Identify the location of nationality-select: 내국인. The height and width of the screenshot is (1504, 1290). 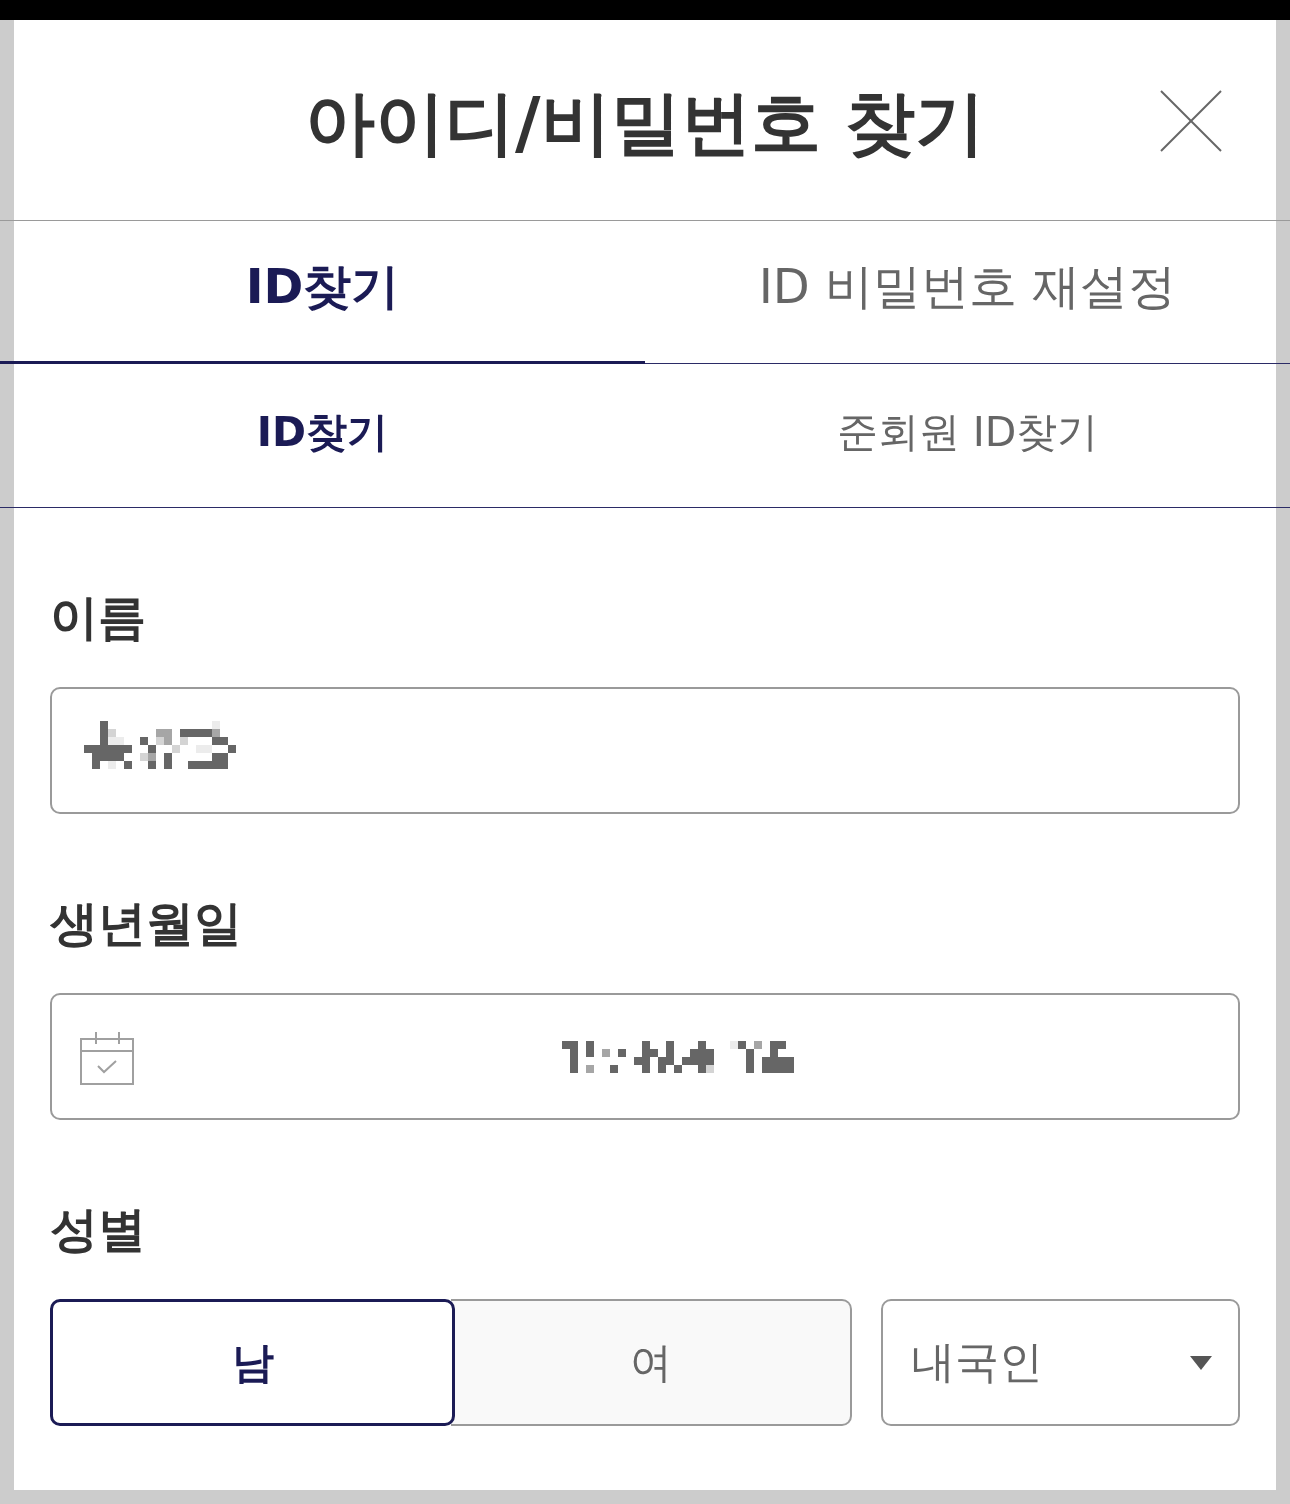
(1060, 1362).